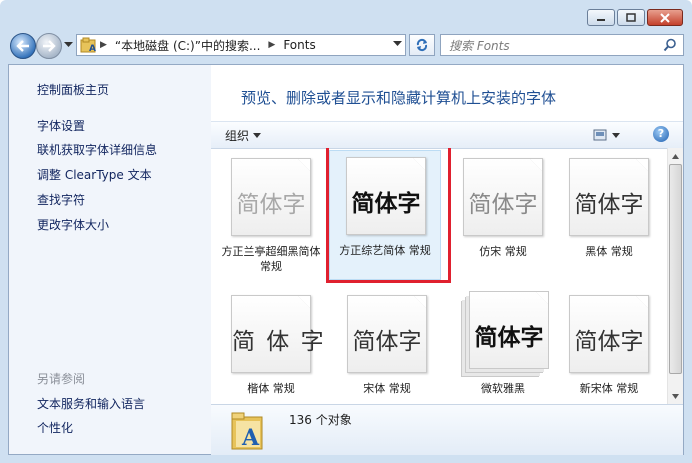 The height and width of the screenshot is (463, 692). I want to click on scrollbar-thumb, so click(675, 269).